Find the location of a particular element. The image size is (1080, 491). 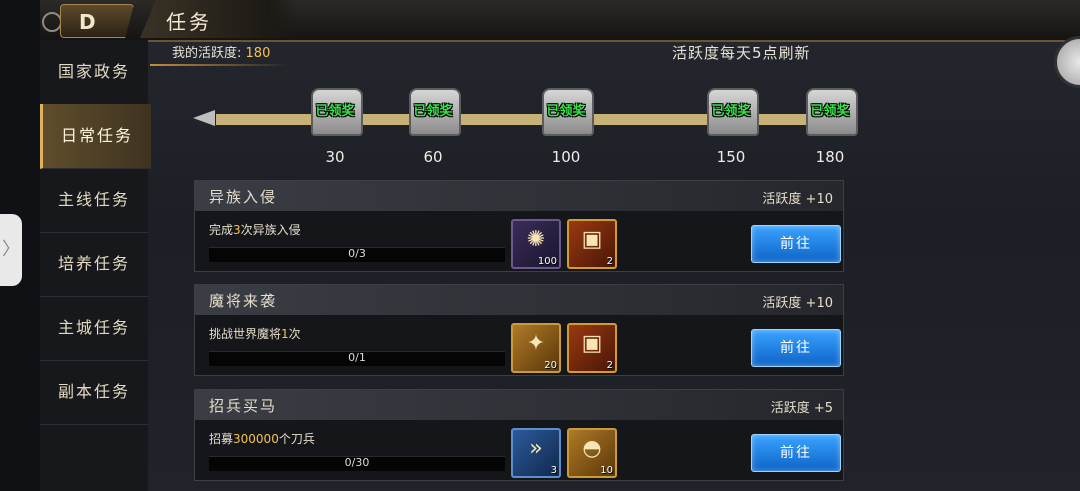

quest-desc-count: 1 is located at coordinates (285, 334).